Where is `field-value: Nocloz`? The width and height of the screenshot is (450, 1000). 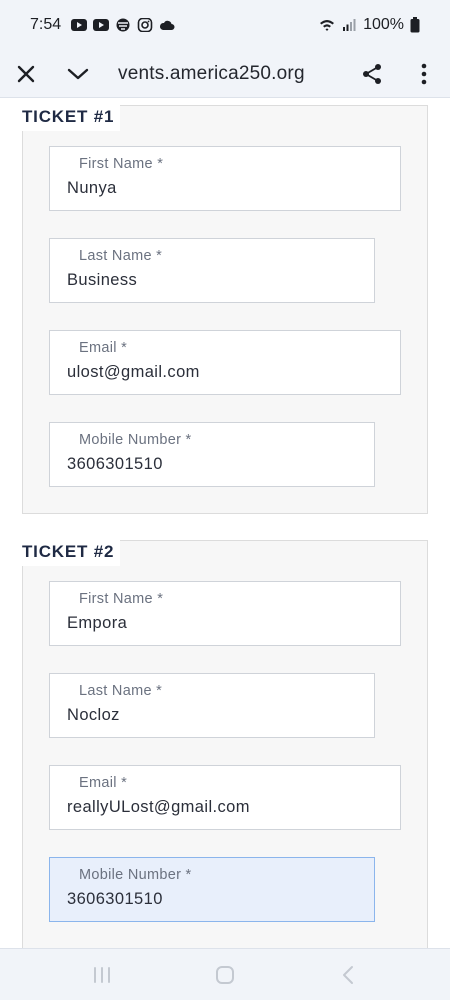
field-value: Nocloz is located at coordinates (93, 715).